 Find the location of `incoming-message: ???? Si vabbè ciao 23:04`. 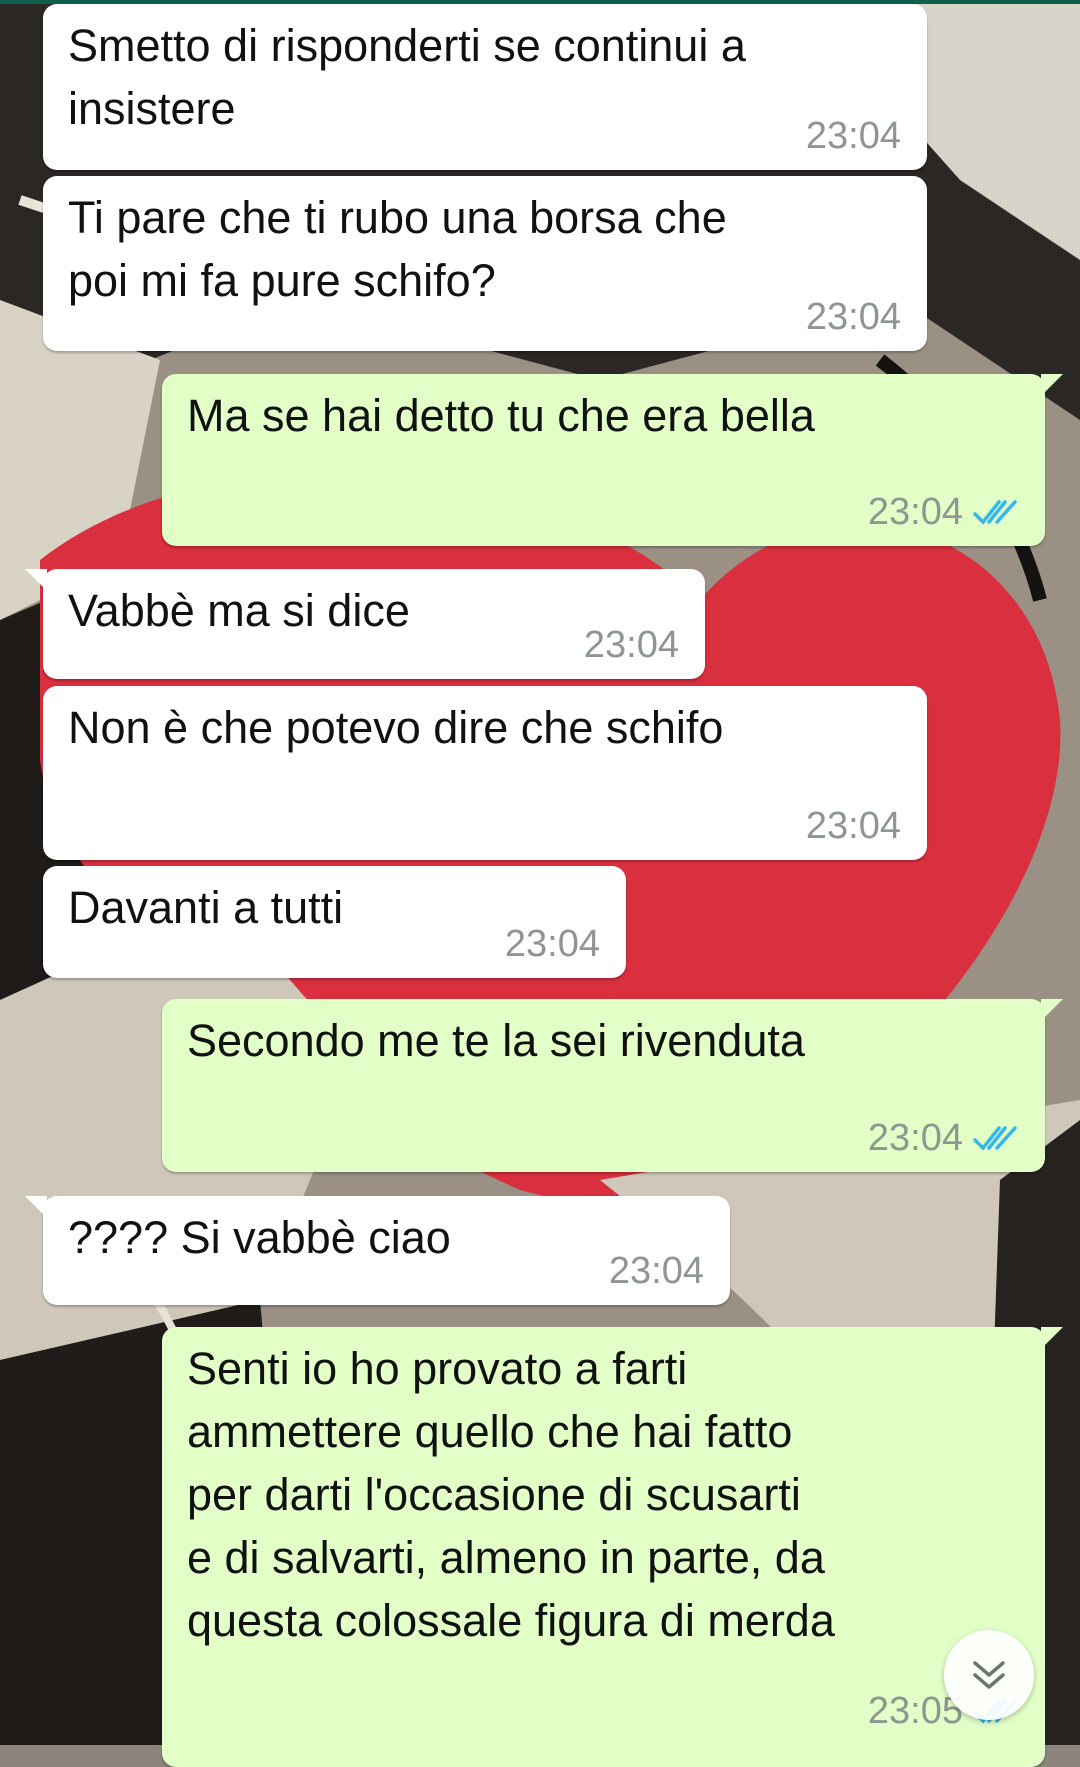

incoming-message: ???? Si vabbè ciao 23:04 is located at coordinates (377, 1250).